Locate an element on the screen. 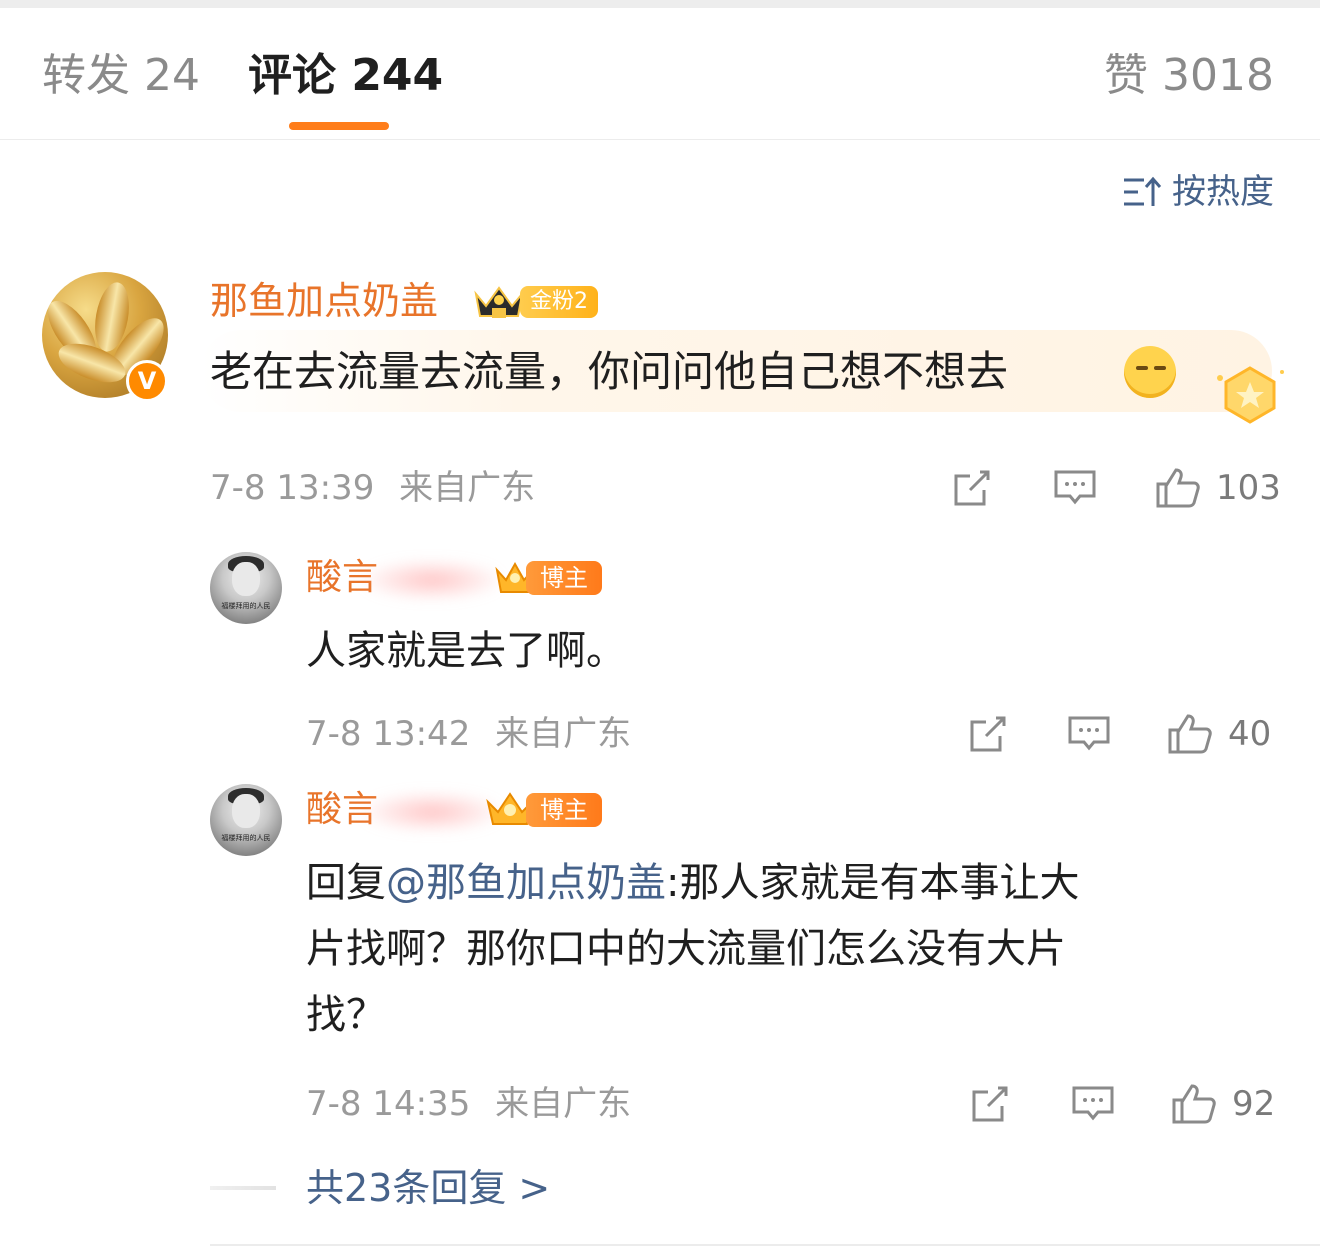 The height and width of the screenshot is (1251, 1320). sort-button: 按热度 is located at coordinates (1198, 192).